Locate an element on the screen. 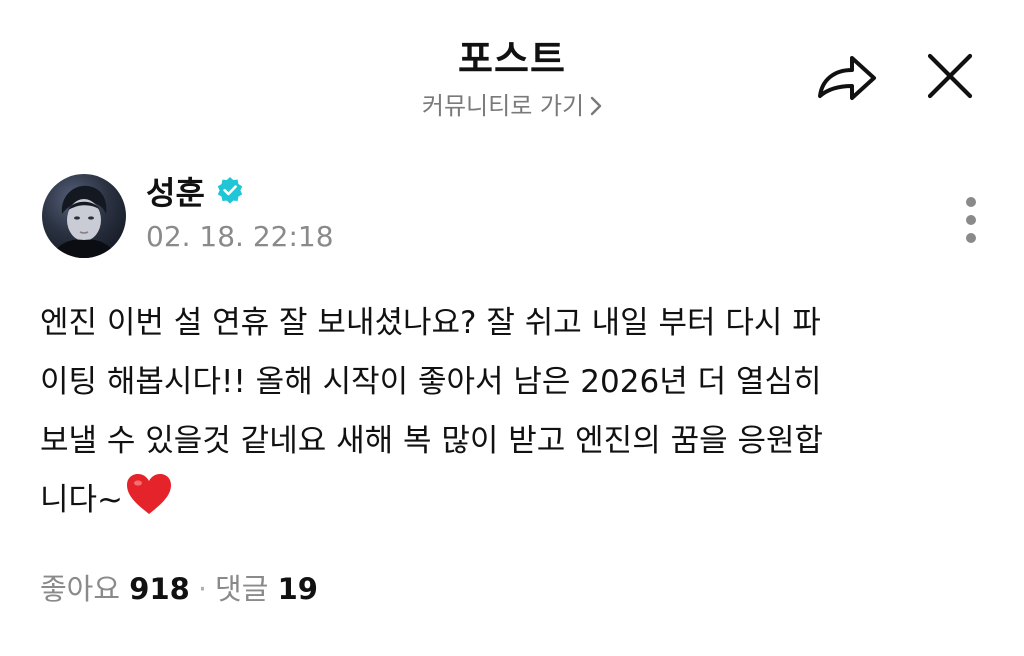  post-body-line: 니다~ is located at coordinates (82, 500).